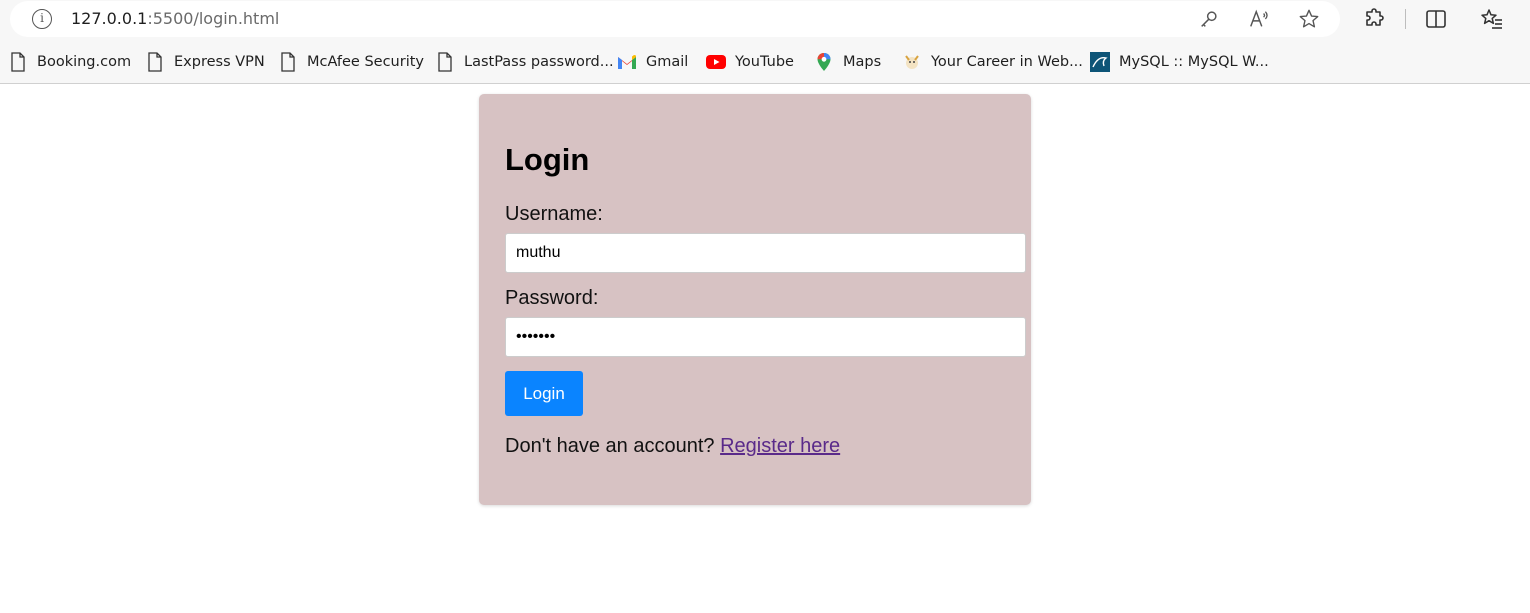 This screenshot has width=1530, height=613. What do you see at coordinates (365, 62) in the screenshot?
I see `bookmark-label: McAfee Security` at bounding box center [365, 62].